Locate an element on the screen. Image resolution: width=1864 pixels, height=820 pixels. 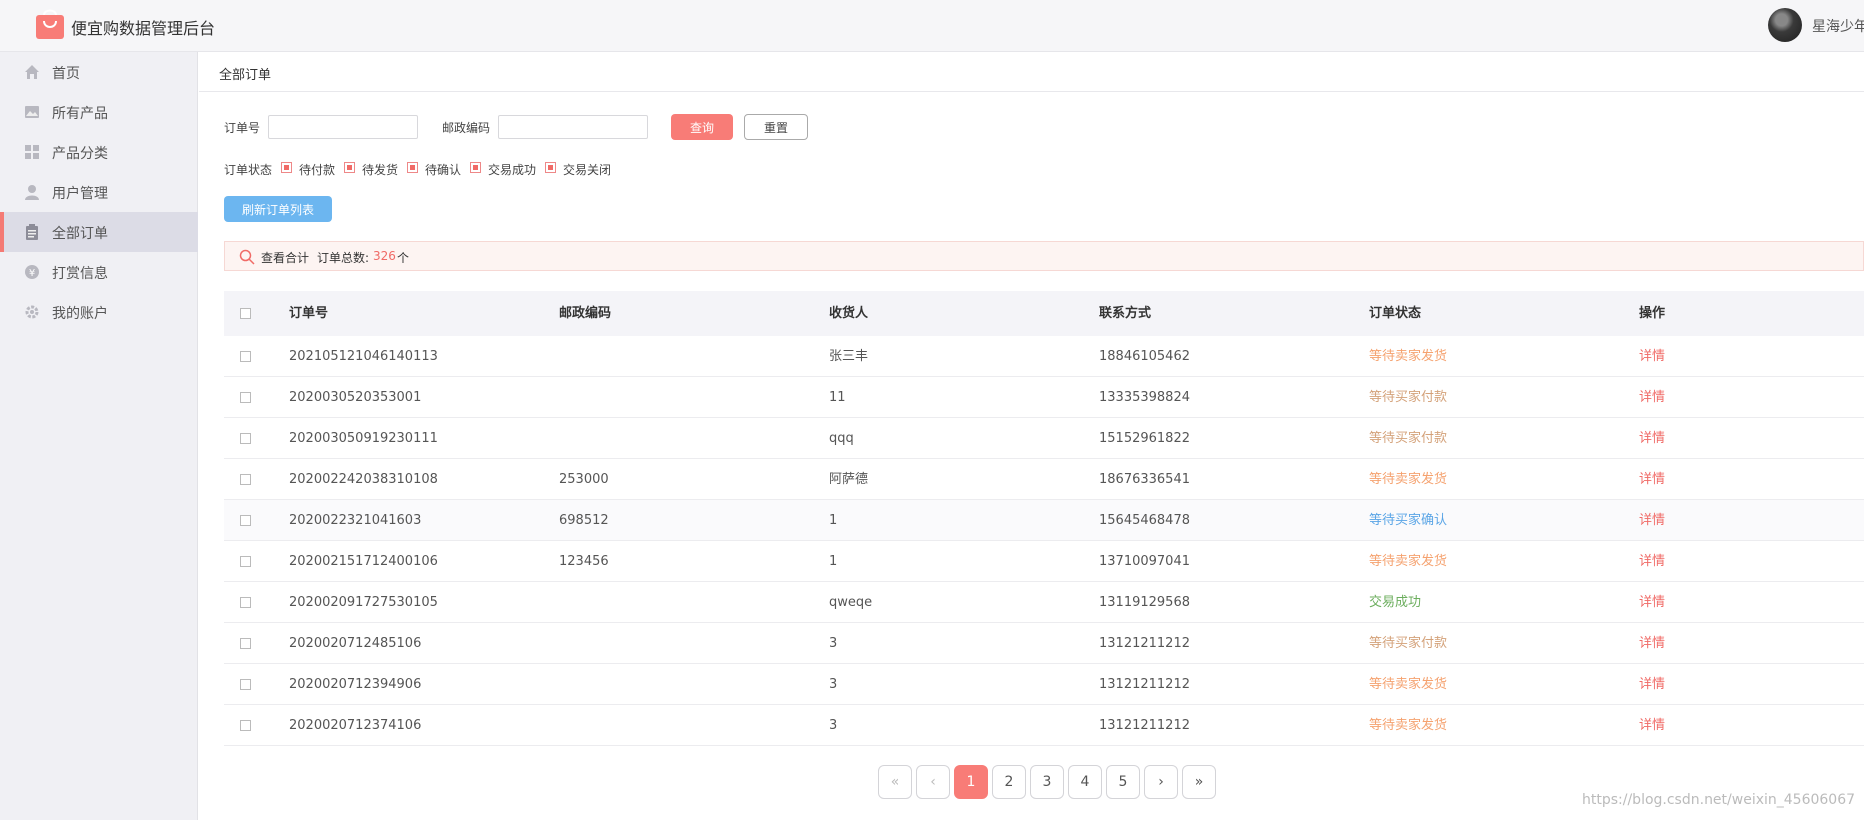
order-no-cell: 2020030520353001 is located at coordinates (355, 397).